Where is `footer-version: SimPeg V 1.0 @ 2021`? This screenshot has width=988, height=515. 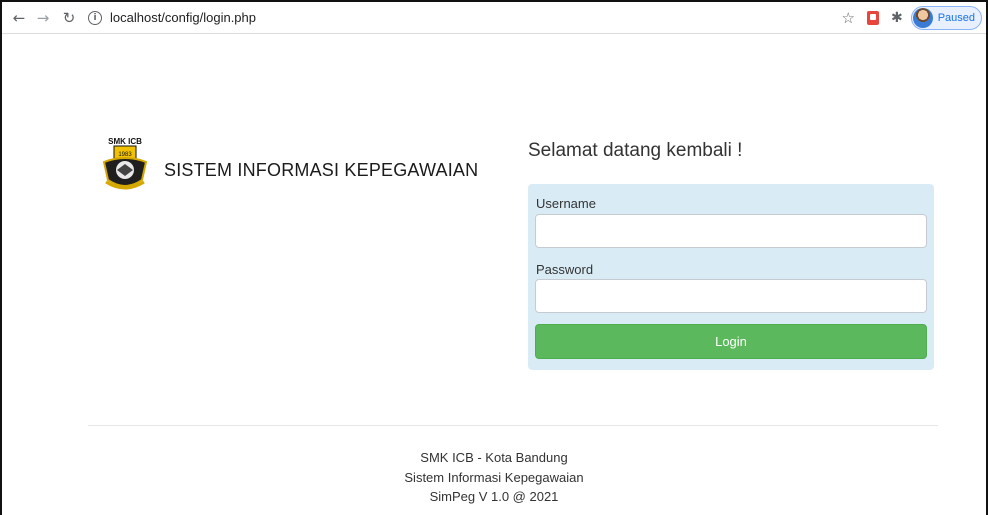 footer-version: SimPeg V 1.0 @ 2021 is located at coordinates (494, 496).